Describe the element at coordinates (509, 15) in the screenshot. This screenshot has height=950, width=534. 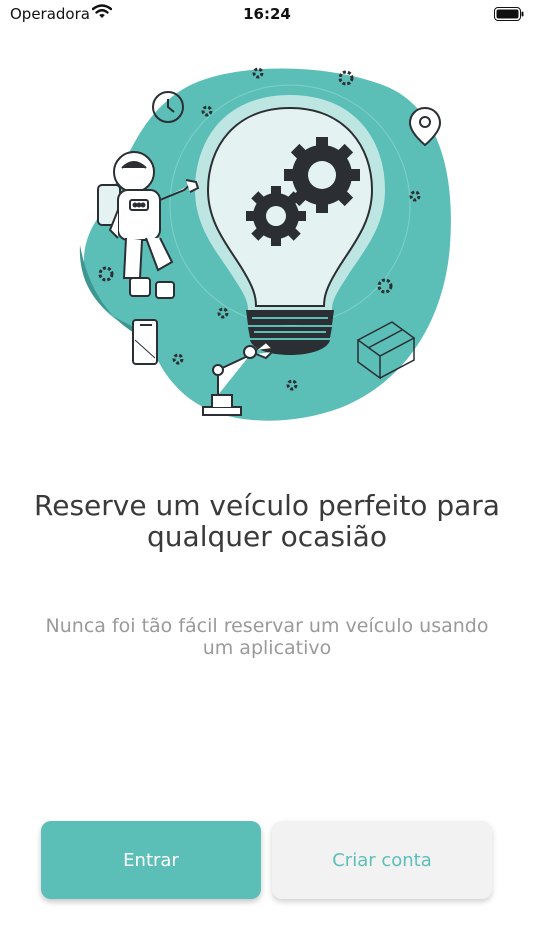
I see `battery-icon` at that location.